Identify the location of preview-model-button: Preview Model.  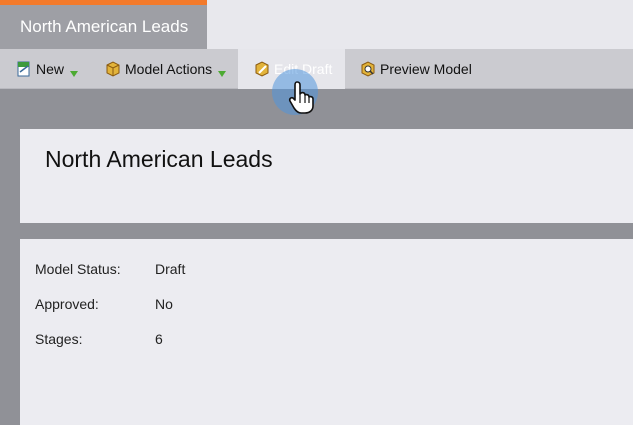
(416, 69).